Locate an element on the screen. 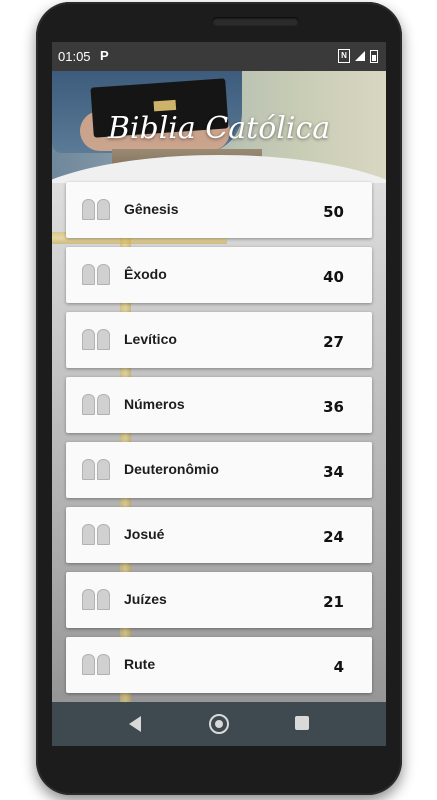  chapter-count: 34 is located at coordinates (333, 472).